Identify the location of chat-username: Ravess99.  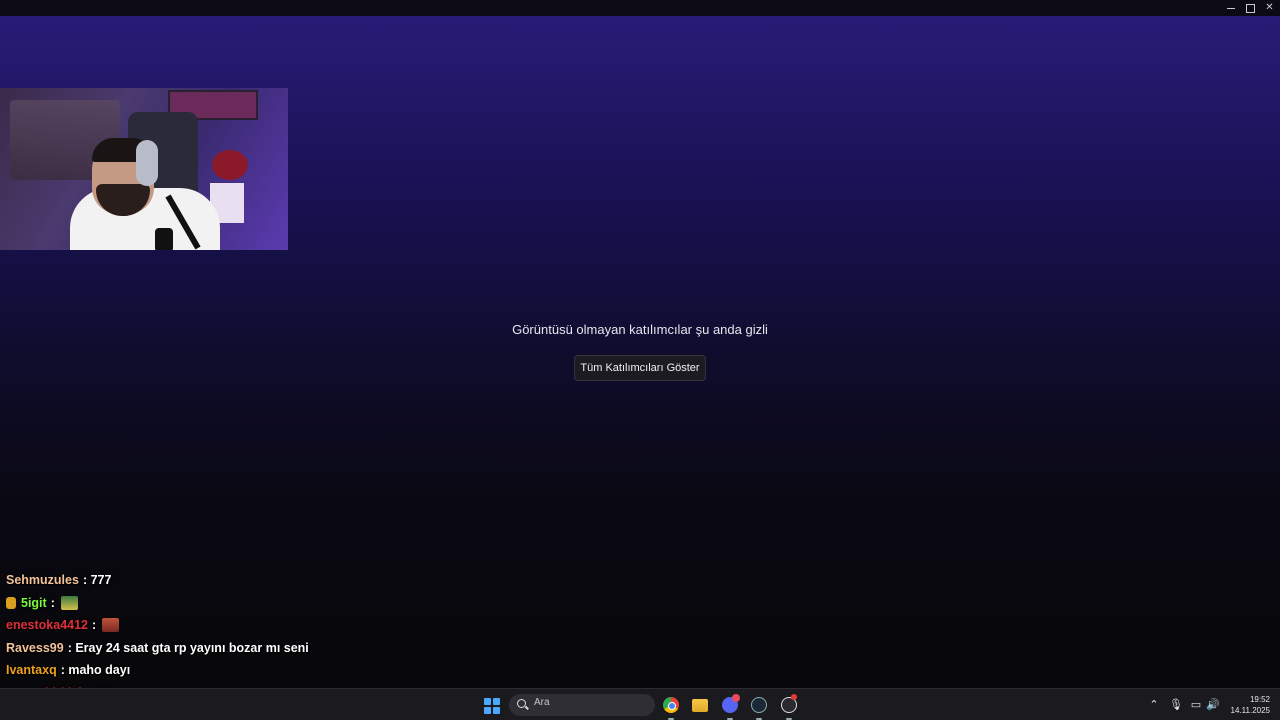
(35, 648).